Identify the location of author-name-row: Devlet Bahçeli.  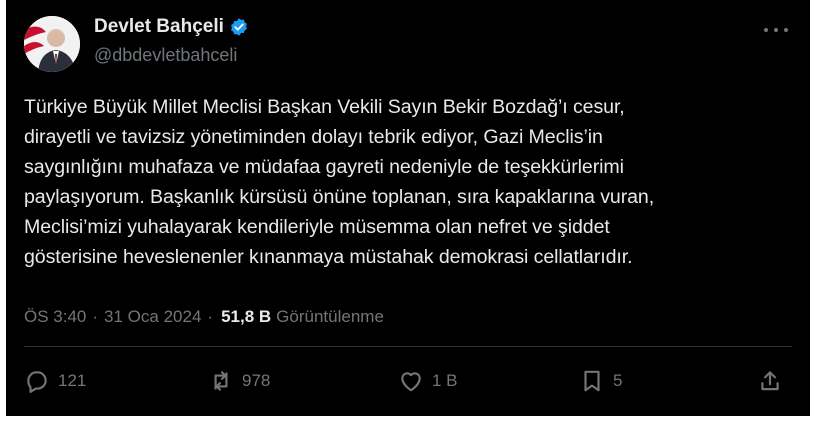
(171, 27).